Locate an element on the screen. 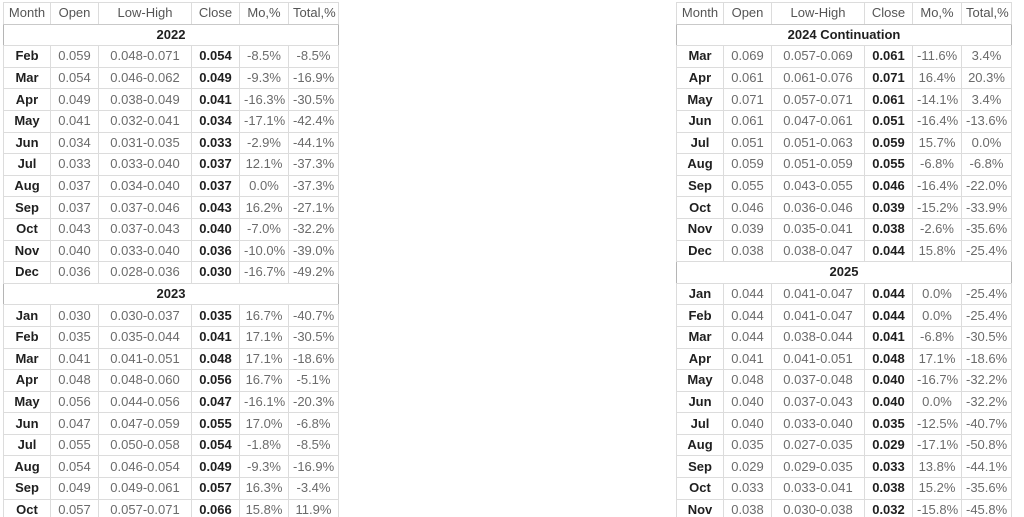 This screenshot has height=517, width=1024. cell-open: 0.048 is located at coordinates (747, 380).